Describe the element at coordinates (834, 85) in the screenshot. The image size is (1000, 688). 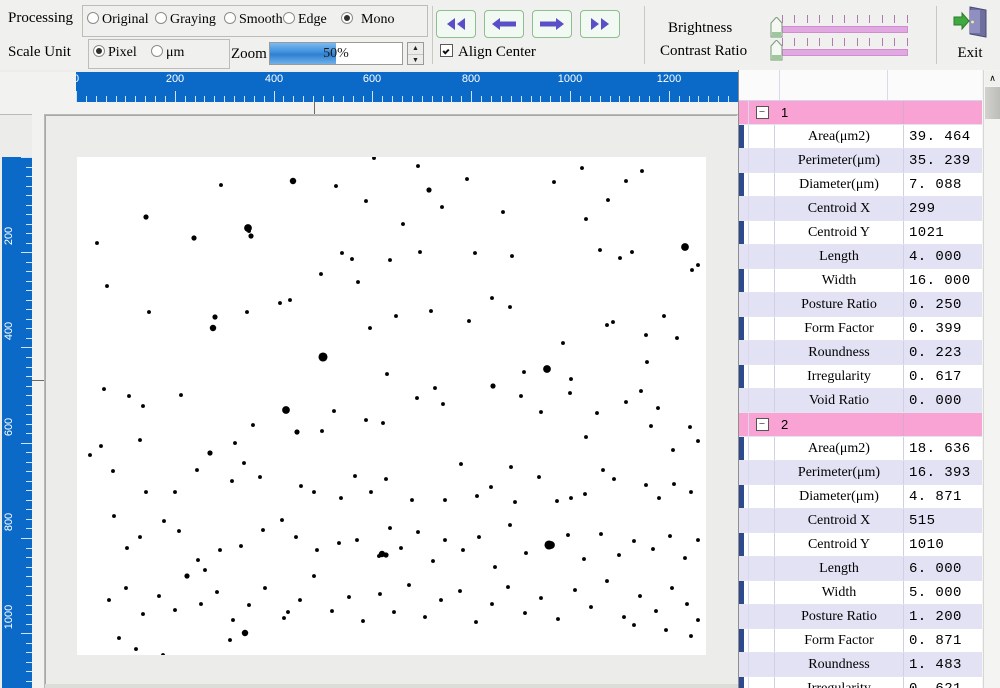
I see `grid-header-col-property` at that location.